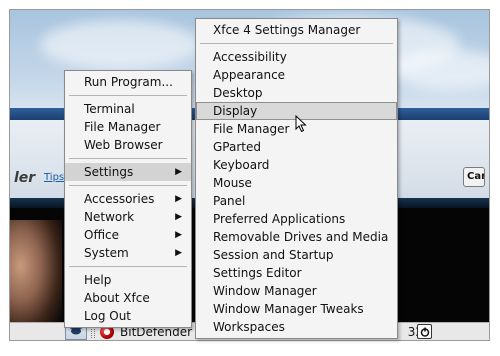  What do you see at coordinates (109, 109) in the screenshot?
I see `menu-item-label: Terminal` at bounding box center [109, 109].